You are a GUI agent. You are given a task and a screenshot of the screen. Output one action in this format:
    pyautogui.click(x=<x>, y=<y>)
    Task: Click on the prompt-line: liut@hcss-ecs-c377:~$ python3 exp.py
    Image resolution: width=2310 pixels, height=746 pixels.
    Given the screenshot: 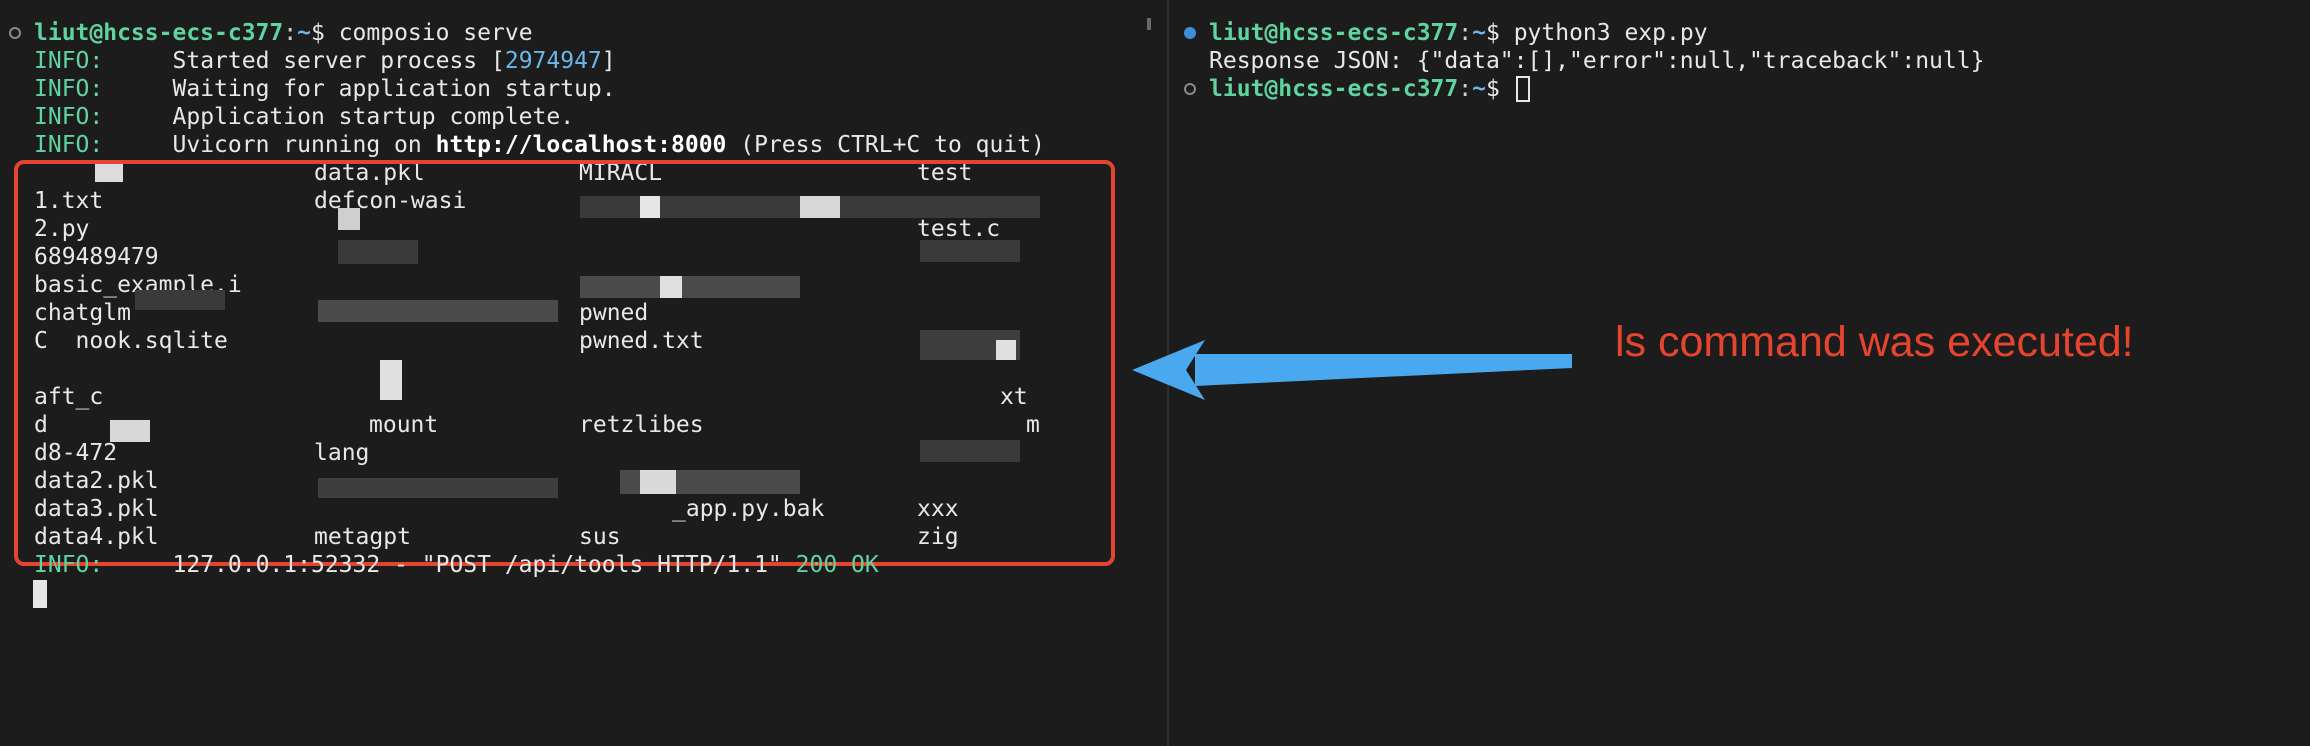 What is the action you would take?
    pyautogui.click(x=1458, y=33)
    